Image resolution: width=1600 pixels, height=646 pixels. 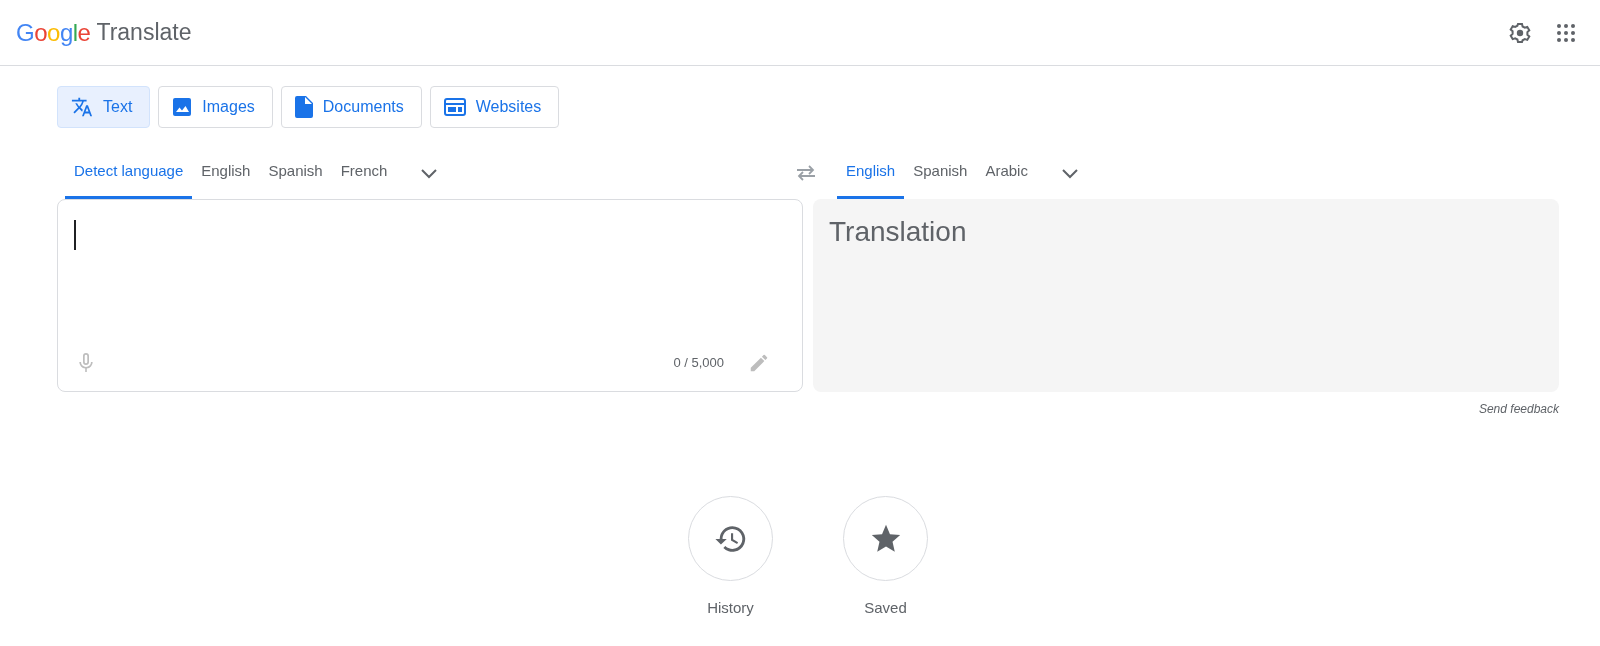 I want to click on webpage-icon, so click(x=454, y=107).